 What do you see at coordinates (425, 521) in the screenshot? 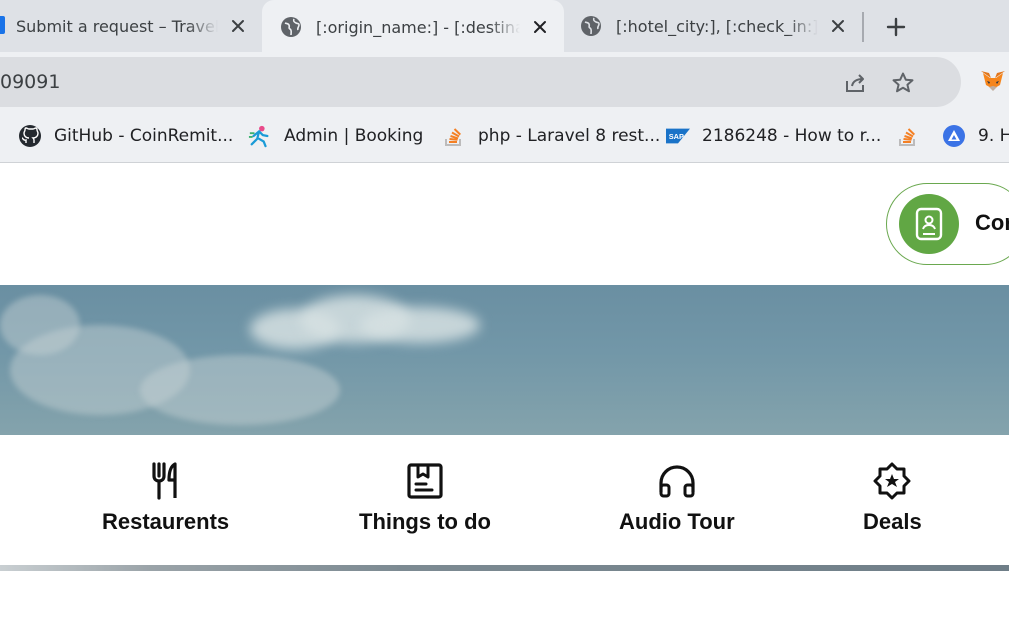
I see `nav-label: Things to do` at bounding box center [425, 521].